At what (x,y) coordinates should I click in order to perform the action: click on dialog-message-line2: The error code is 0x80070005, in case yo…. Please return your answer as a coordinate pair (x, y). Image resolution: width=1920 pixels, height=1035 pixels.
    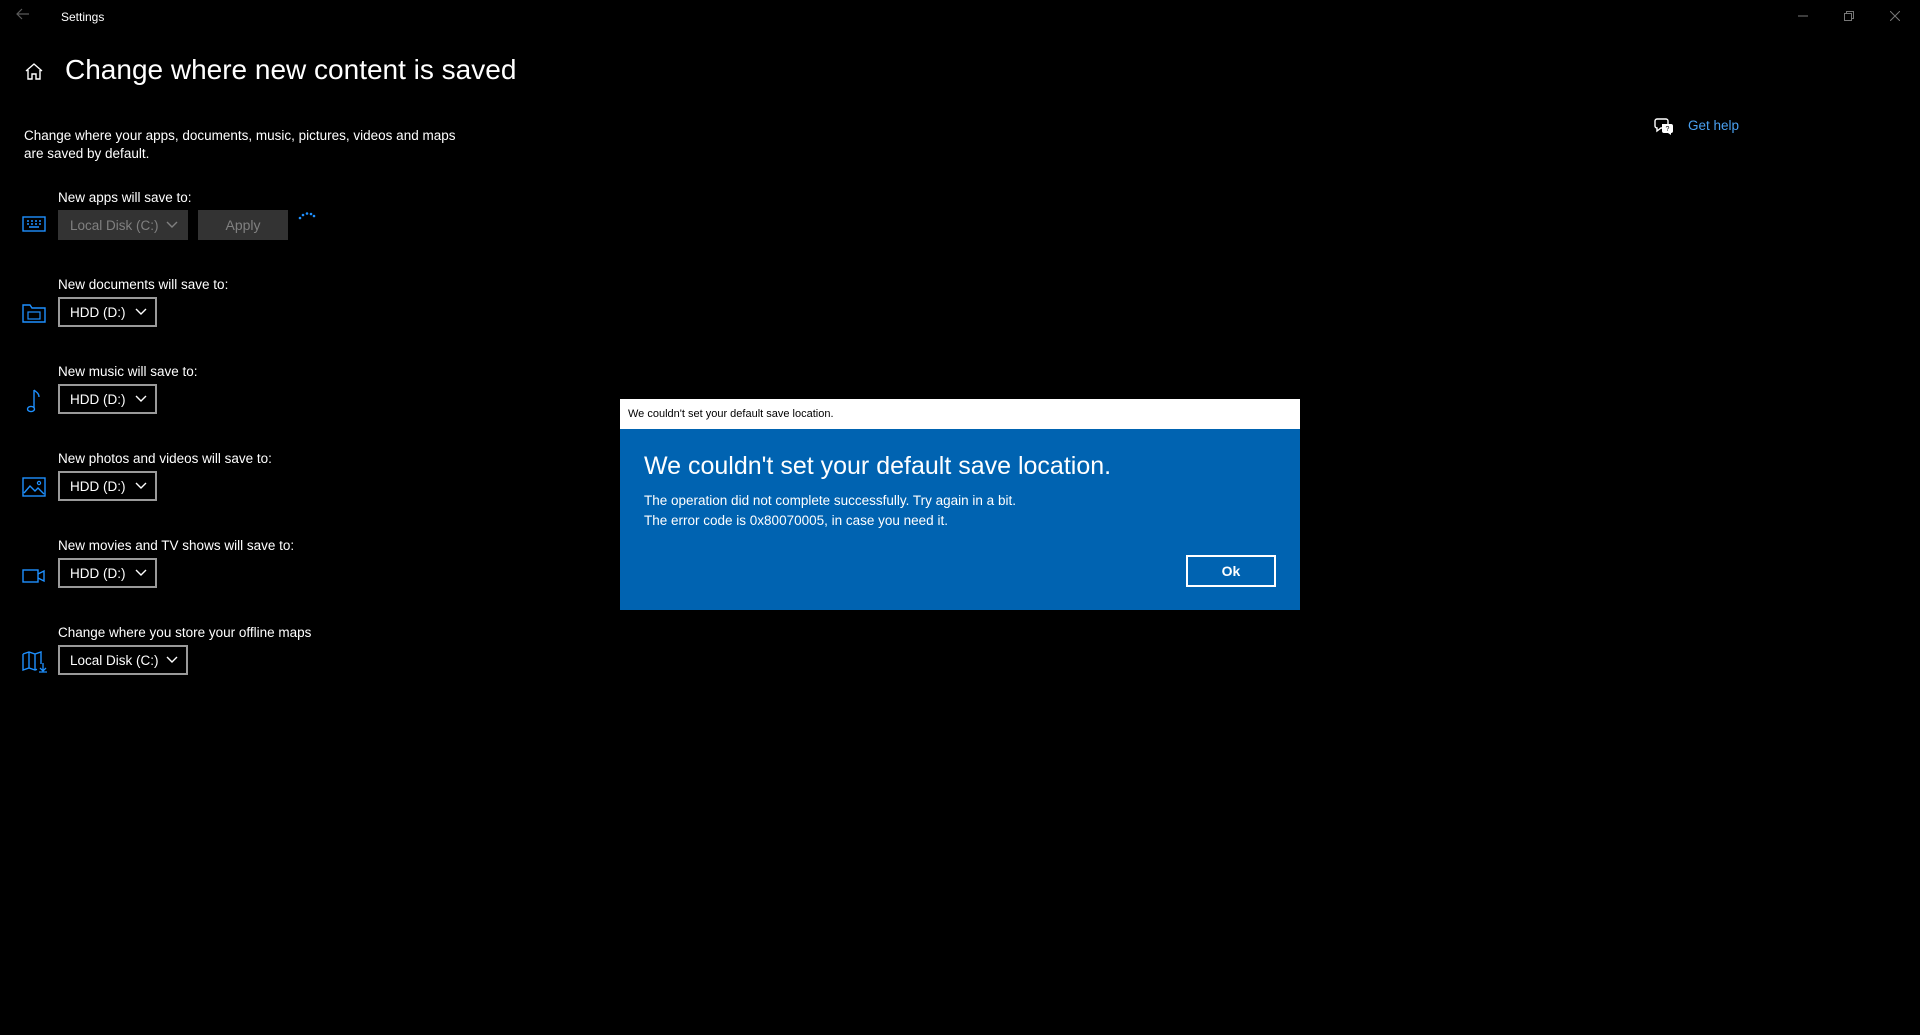
    Looking at the image, I should click on (796, 520).